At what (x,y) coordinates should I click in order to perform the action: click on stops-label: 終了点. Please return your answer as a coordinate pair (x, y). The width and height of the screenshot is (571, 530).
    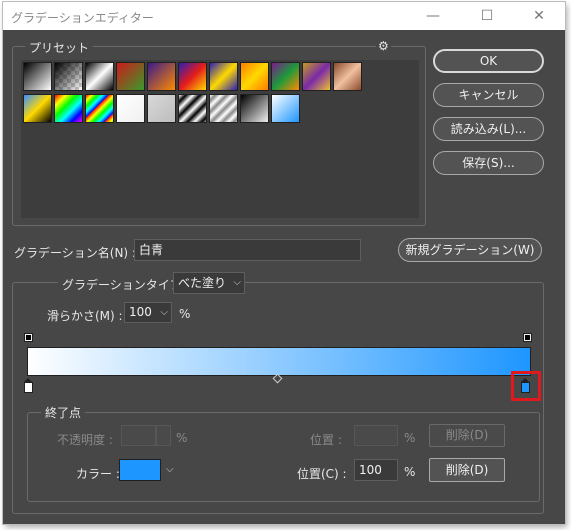
    Looking at the image, I should click on (63, 412).